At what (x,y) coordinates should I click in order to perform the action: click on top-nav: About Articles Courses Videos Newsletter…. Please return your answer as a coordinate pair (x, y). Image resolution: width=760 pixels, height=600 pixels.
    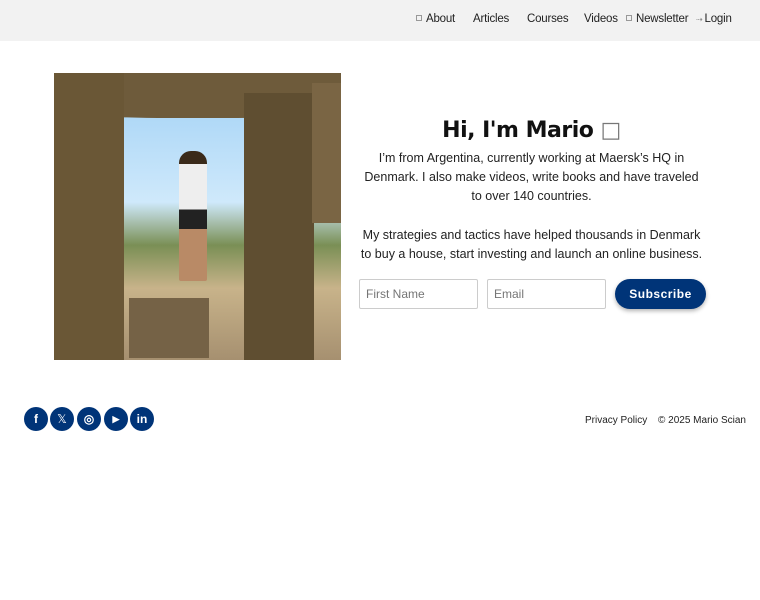
    Looking at the image, I should click on (380, 20).